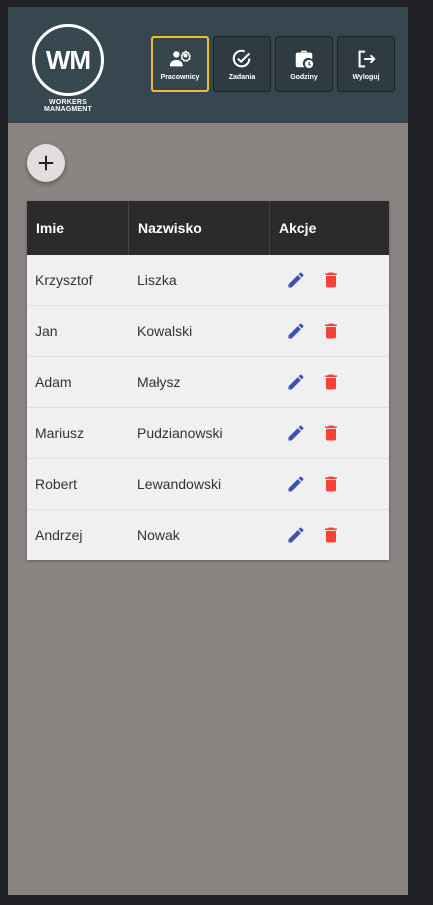  I want to click on nav-godziny-label: Godziny, so click(304, 77).